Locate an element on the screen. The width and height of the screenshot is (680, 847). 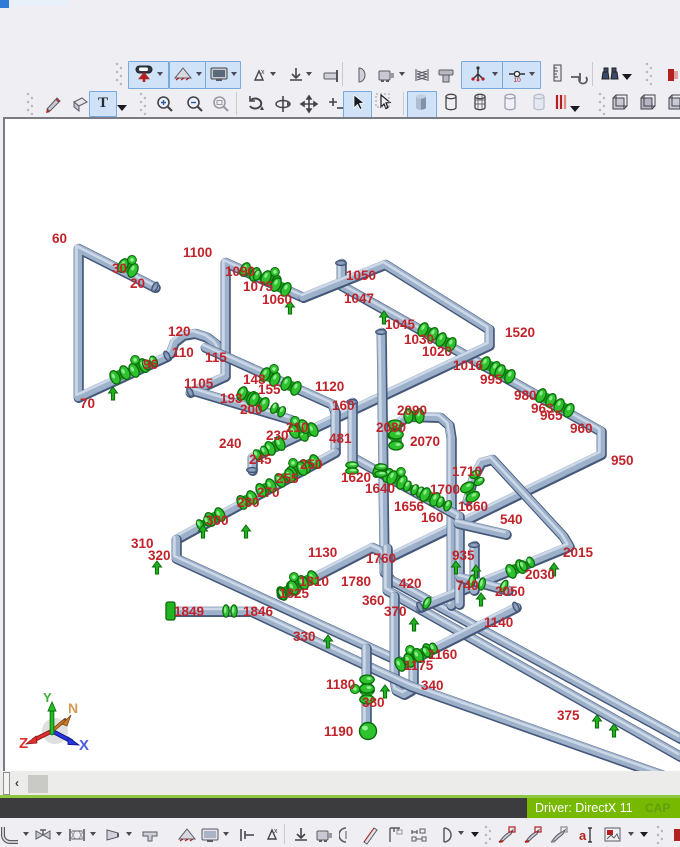
svg-text: 2030 is located at coordinates (540, 574).